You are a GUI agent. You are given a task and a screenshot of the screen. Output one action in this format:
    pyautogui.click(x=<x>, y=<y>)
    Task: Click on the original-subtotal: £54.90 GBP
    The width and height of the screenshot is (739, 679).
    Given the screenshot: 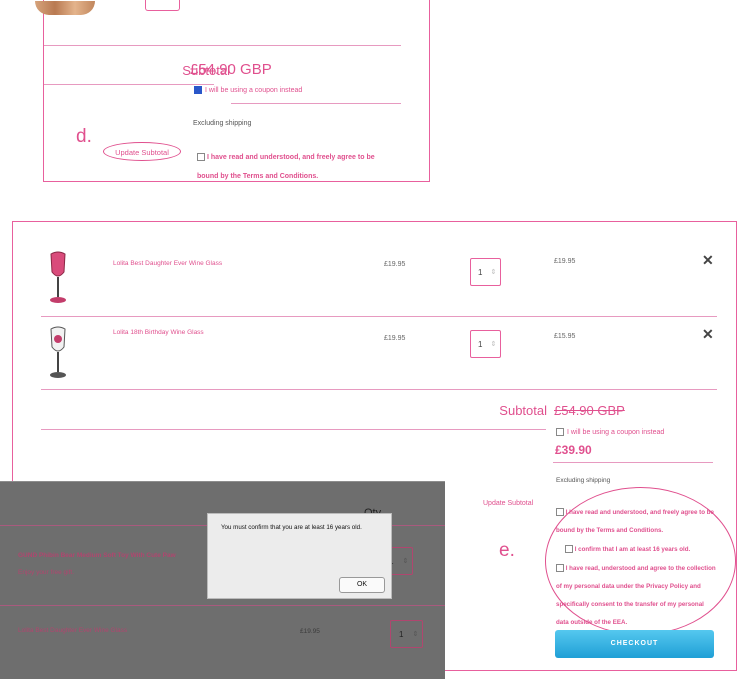 What is the action you would take?
    pyautogui.click(x=589, y=410)
    